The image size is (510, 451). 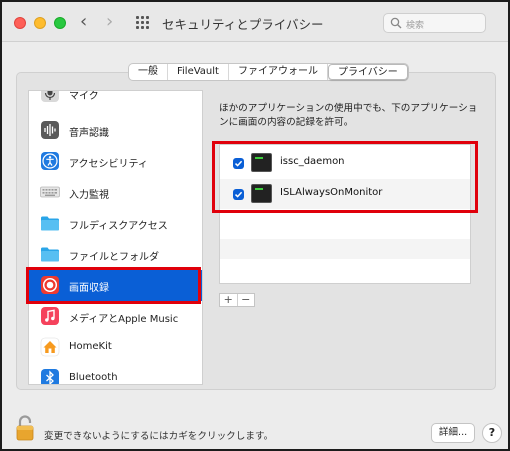 What do you see at coordinates (312, 161) in the screenshot?
I see `app-name: issc_daemon` at bounding box center [312, 161].